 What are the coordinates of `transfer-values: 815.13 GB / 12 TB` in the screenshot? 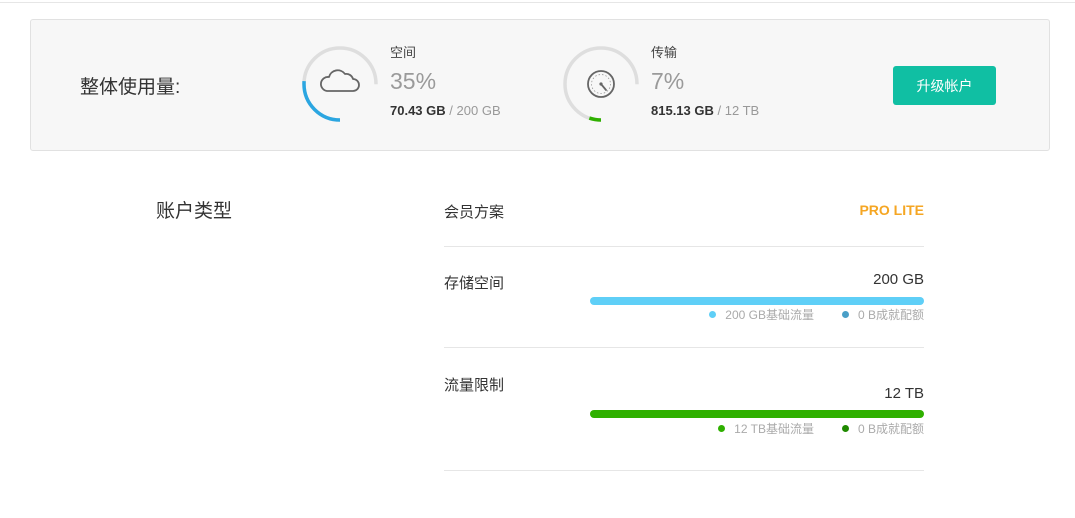 It's located at (705, 110).